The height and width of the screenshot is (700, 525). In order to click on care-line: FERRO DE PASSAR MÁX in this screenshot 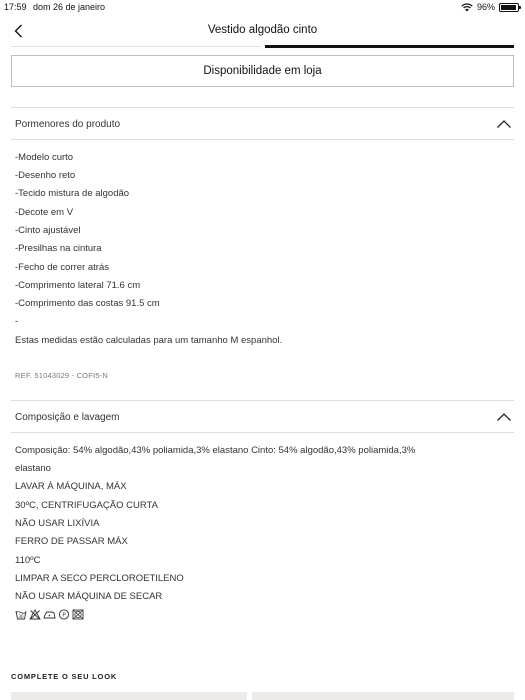, I will do `click(71, 541)`.